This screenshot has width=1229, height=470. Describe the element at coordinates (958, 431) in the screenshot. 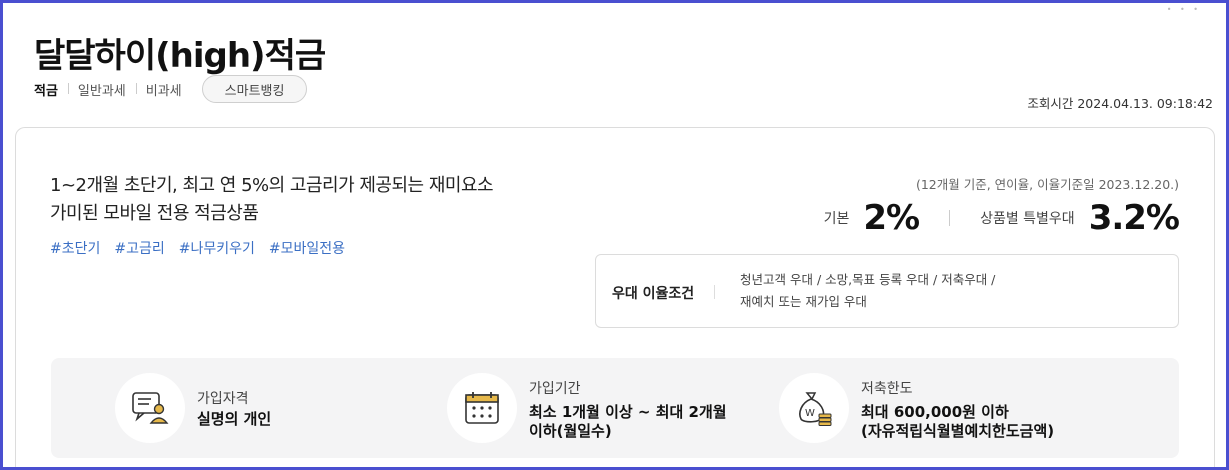

I see `limit-value-line-2: (자유적립식월별예치한도금액)` at that location.